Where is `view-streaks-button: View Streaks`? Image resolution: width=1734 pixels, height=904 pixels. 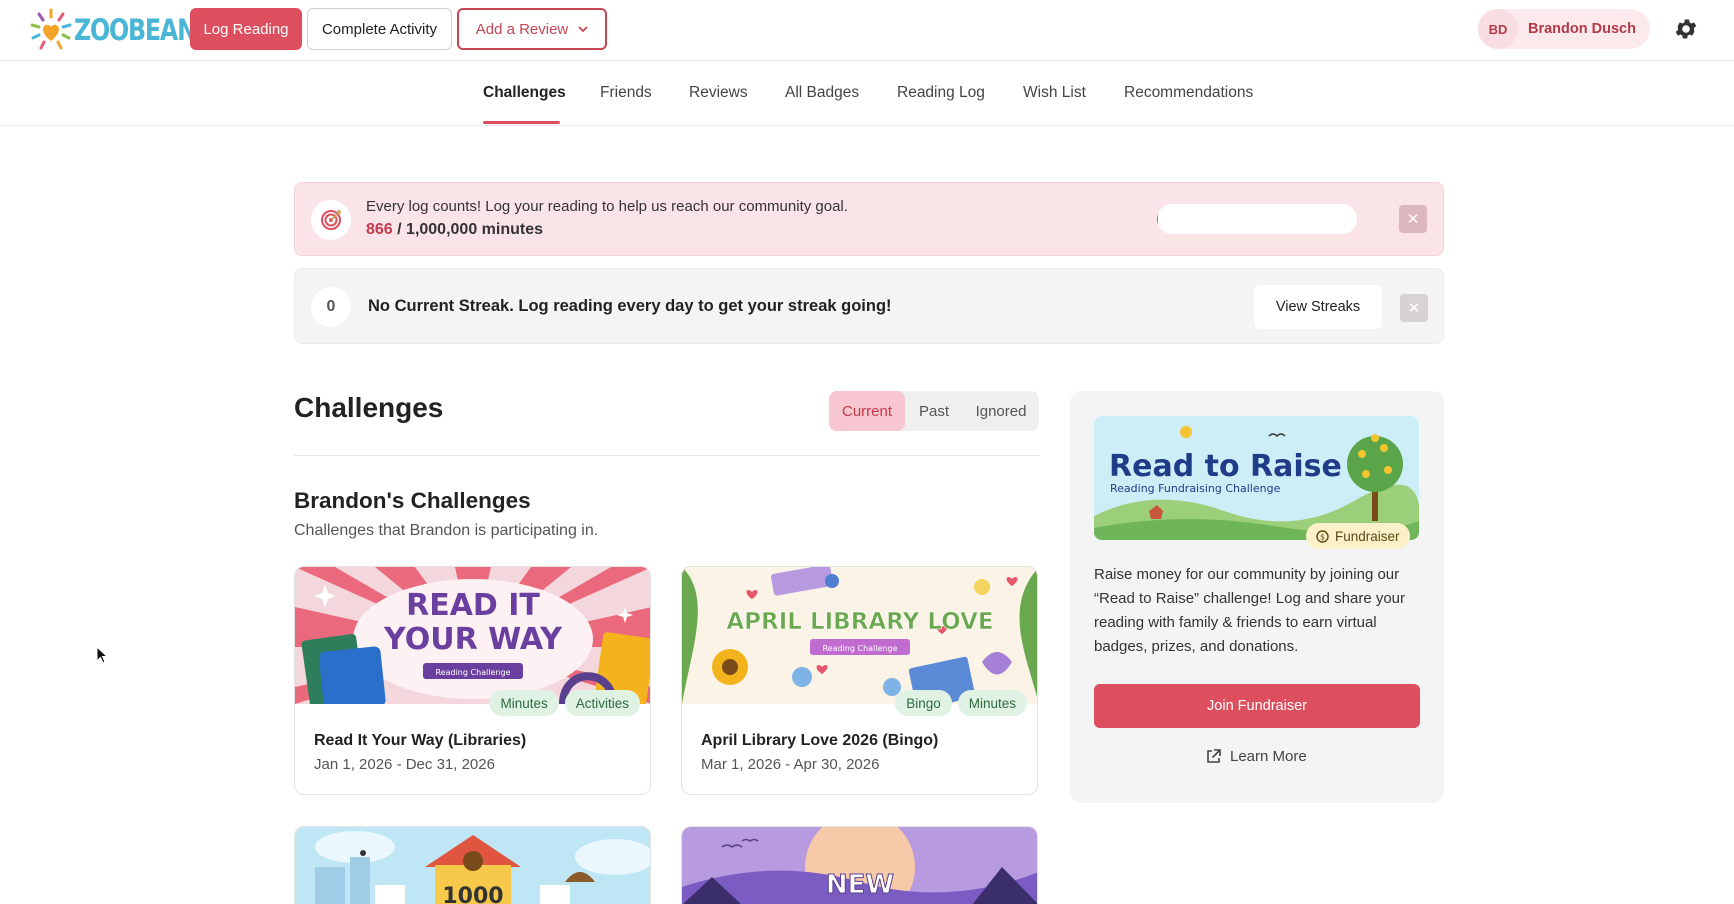
view-streaks-button: View Streaks is located at coordinates (1318, 307).